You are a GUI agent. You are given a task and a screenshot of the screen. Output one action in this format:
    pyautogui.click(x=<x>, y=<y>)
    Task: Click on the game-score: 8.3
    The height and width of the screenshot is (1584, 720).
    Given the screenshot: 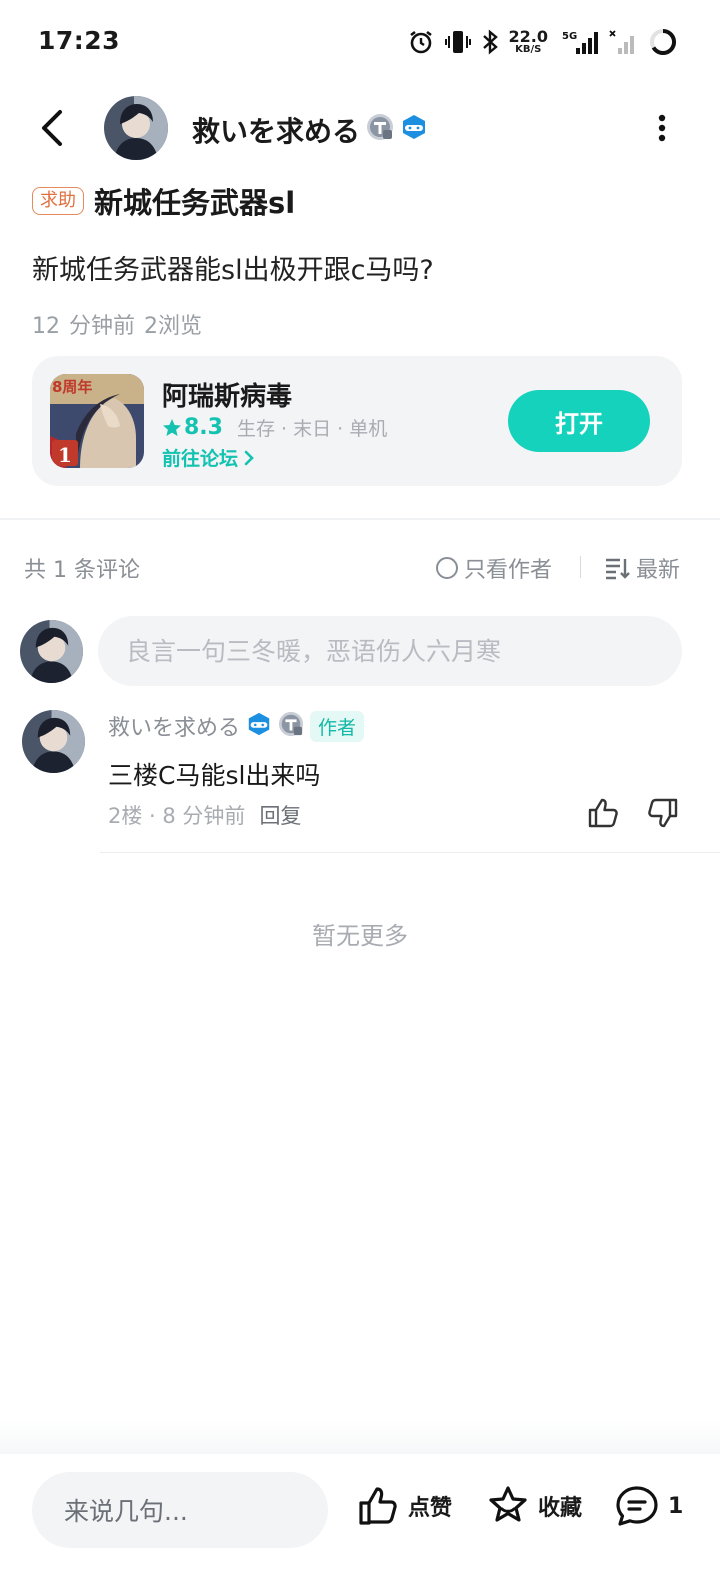 What is the action you would take?
    pyautogui.click(x=192, y=427)
    